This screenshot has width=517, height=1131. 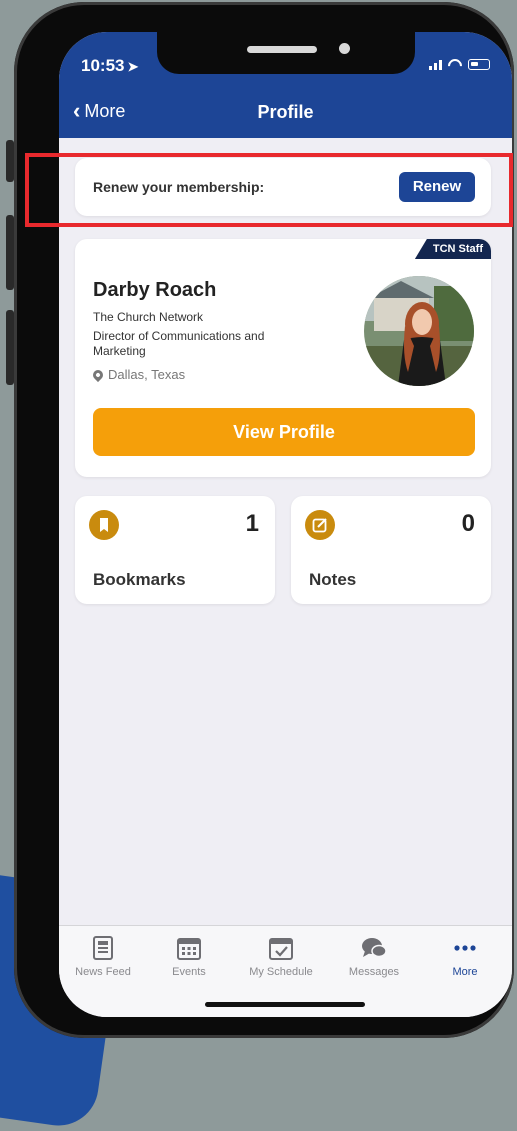 I want to click on news-feed-icon, so click(x=103, y=948).